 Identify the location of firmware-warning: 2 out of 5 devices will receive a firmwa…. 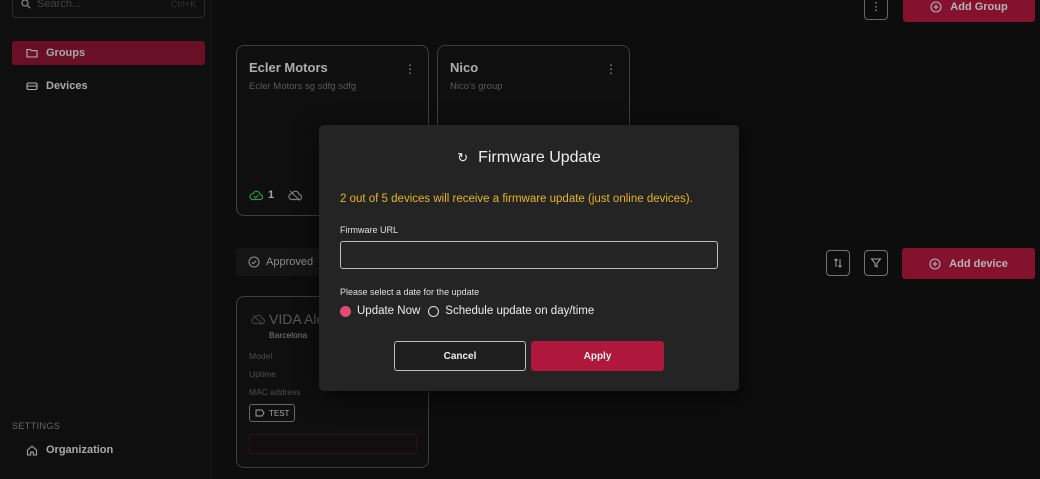
(516, 199).